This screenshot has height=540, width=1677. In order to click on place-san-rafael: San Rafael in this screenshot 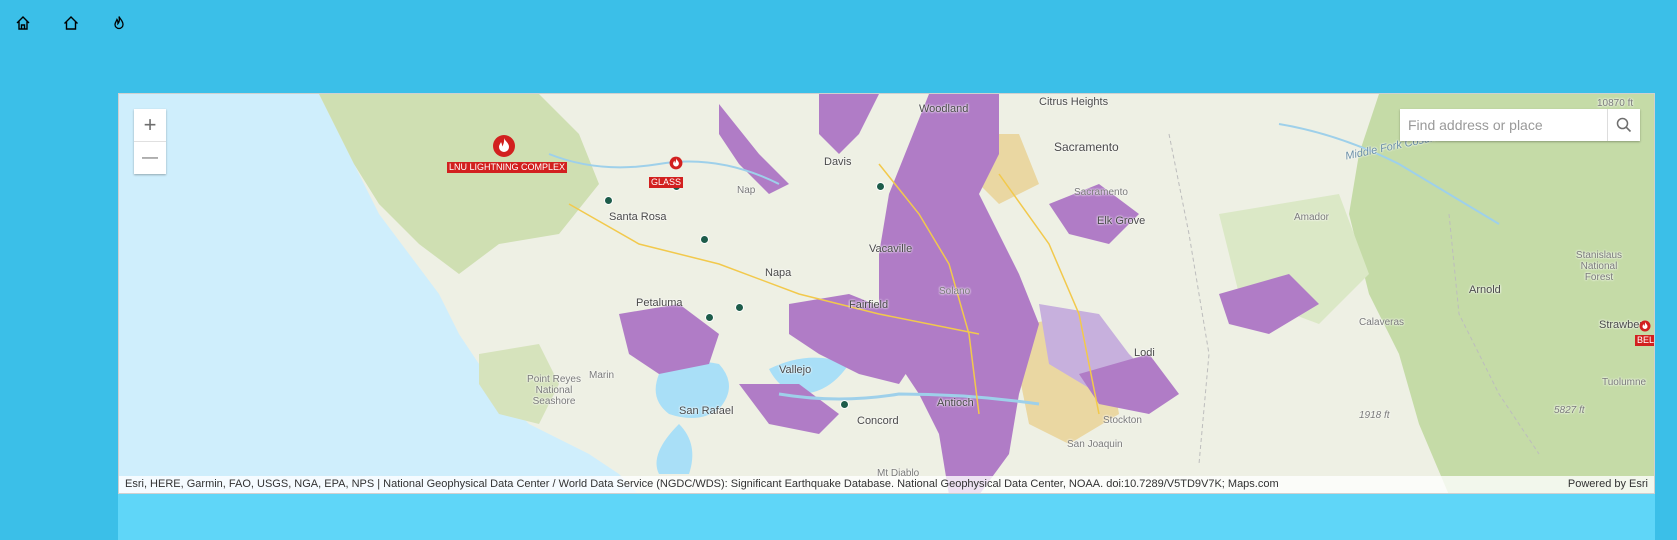, I will do `click(706, 411)`.